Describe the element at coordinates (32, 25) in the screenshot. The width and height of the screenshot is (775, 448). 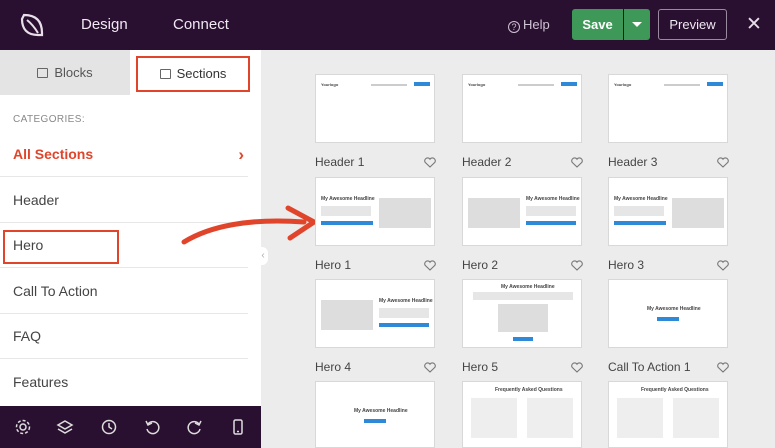
I see `seedprod-logo-icon` at that location.